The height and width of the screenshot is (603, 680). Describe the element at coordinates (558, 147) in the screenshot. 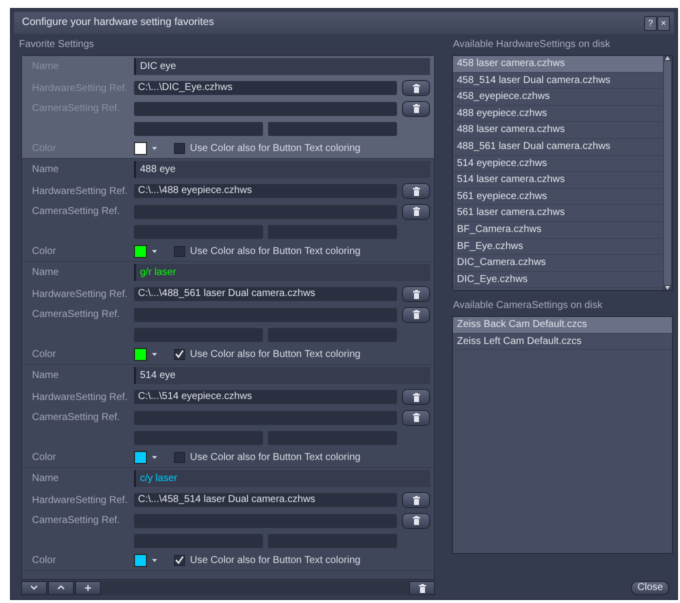

I see `list-item: 488_561 laser Dual camera.czhws` at that location.